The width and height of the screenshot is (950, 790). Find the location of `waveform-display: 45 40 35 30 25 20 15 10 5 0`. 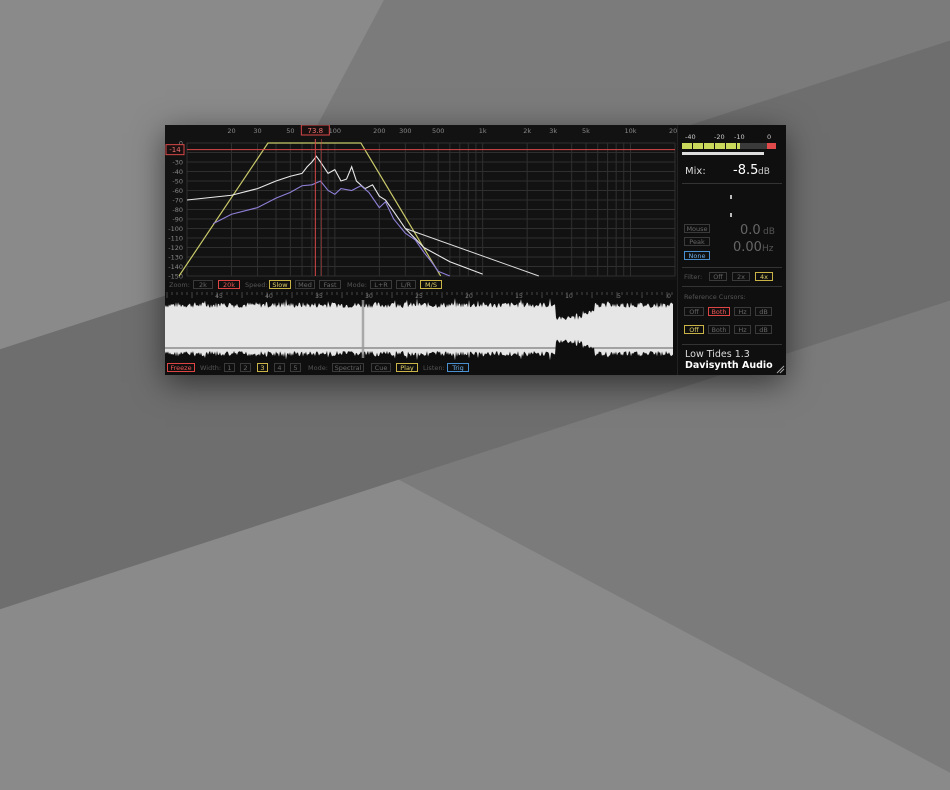

waveform-display: 45 40 35 30 25 20 15 10 5 0 is located at coordinates (421, 326).